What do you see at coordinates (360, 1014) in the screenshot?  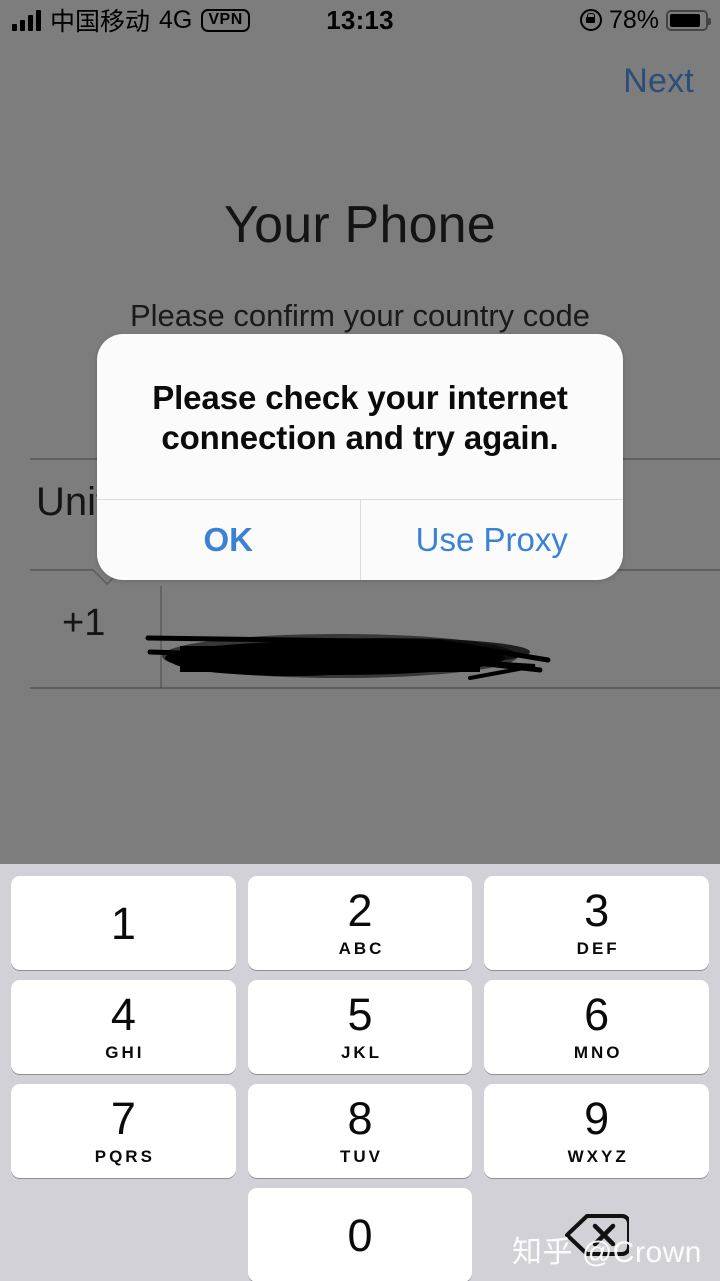 I see `key-digit: 5` at bounding box center [360, 1014].